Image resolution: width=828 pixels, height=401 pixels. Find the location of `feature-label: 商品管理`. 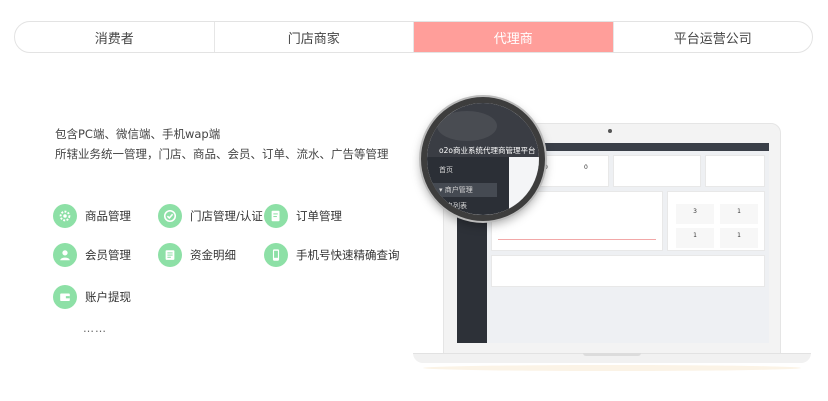

feature-label: 商品管理 is located at coordinates (108, 216).